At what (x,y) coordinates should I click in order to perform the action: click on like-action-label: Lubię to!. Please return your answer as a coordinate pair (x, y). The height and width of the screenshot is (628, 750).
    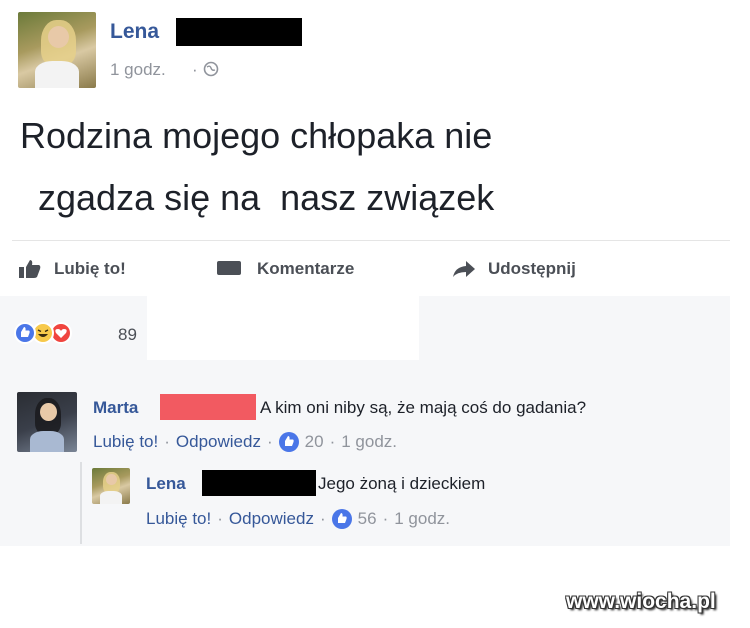
    Looking at the image, I should click on (90, 268).